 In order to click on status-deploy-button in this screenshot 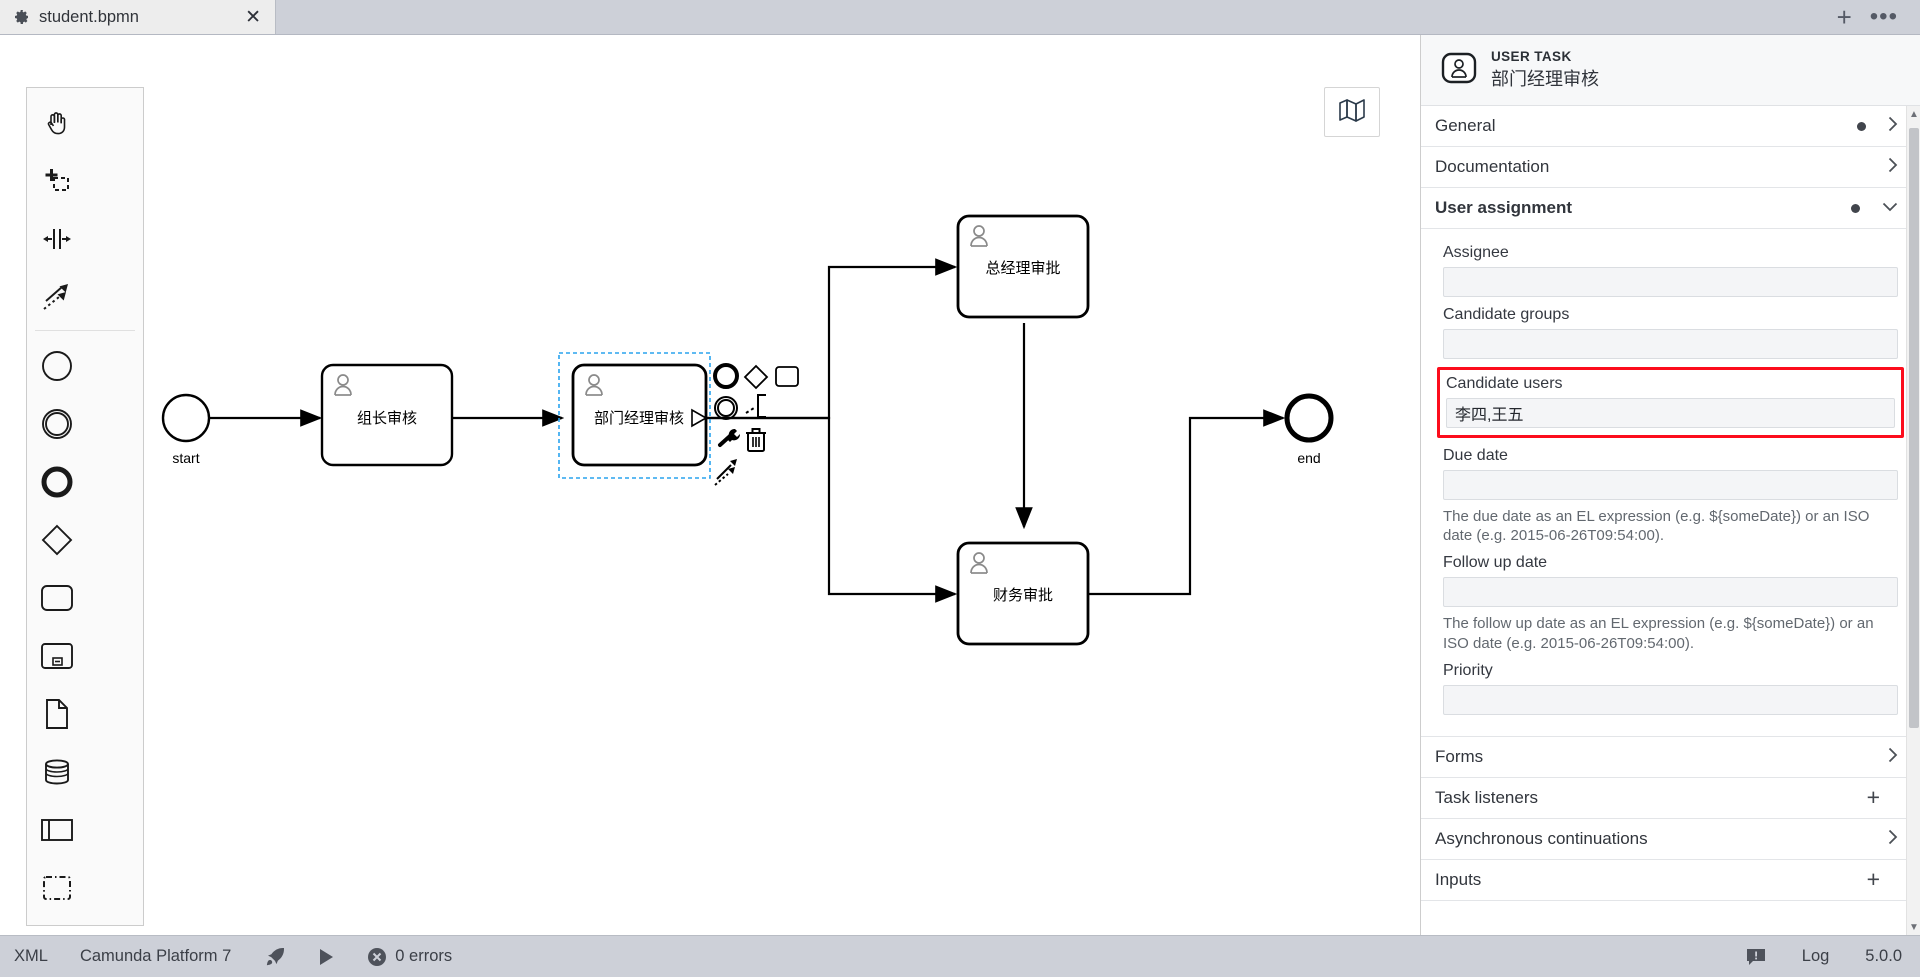, I will do `click(274, 956)`.